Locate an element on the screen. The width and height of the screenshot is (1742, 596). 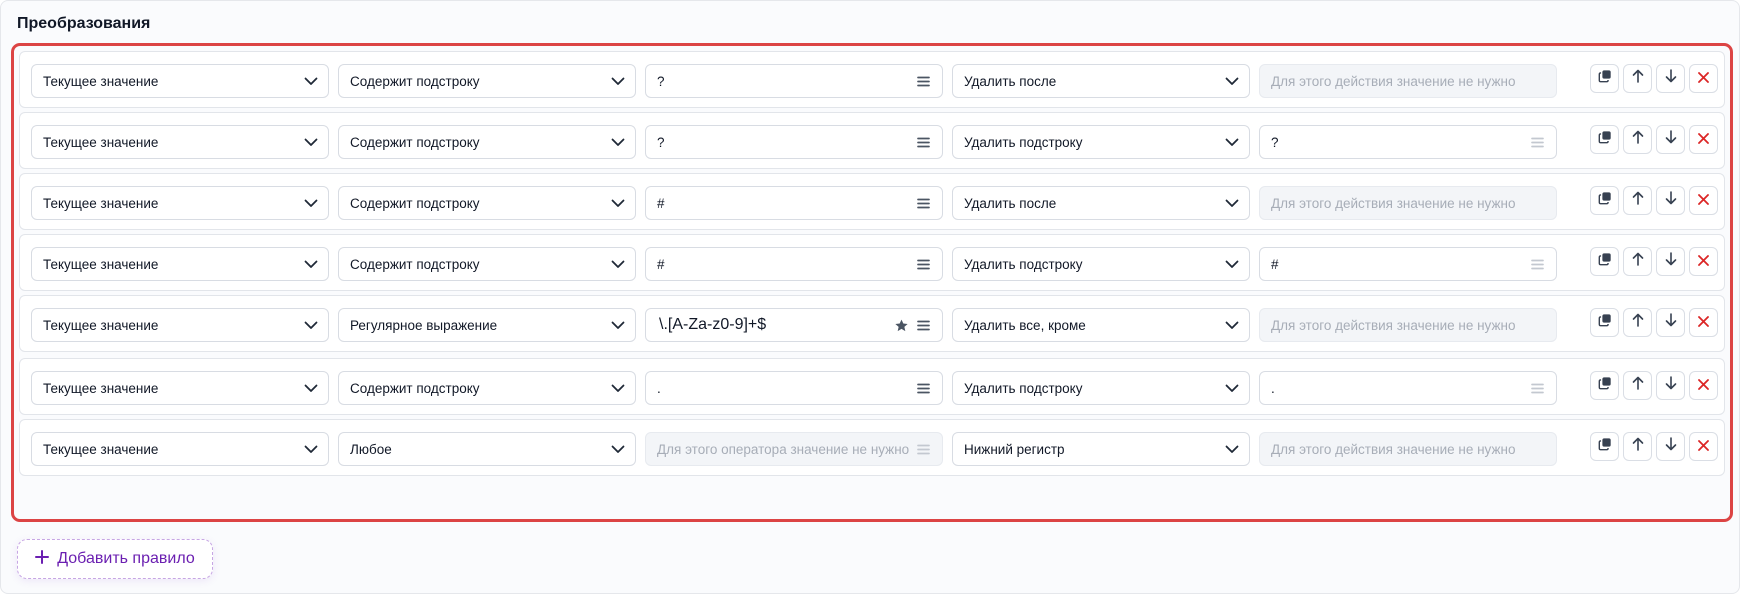
action-value-input: Для этого действия значение не нужно is located at coordinates (1408, 325).